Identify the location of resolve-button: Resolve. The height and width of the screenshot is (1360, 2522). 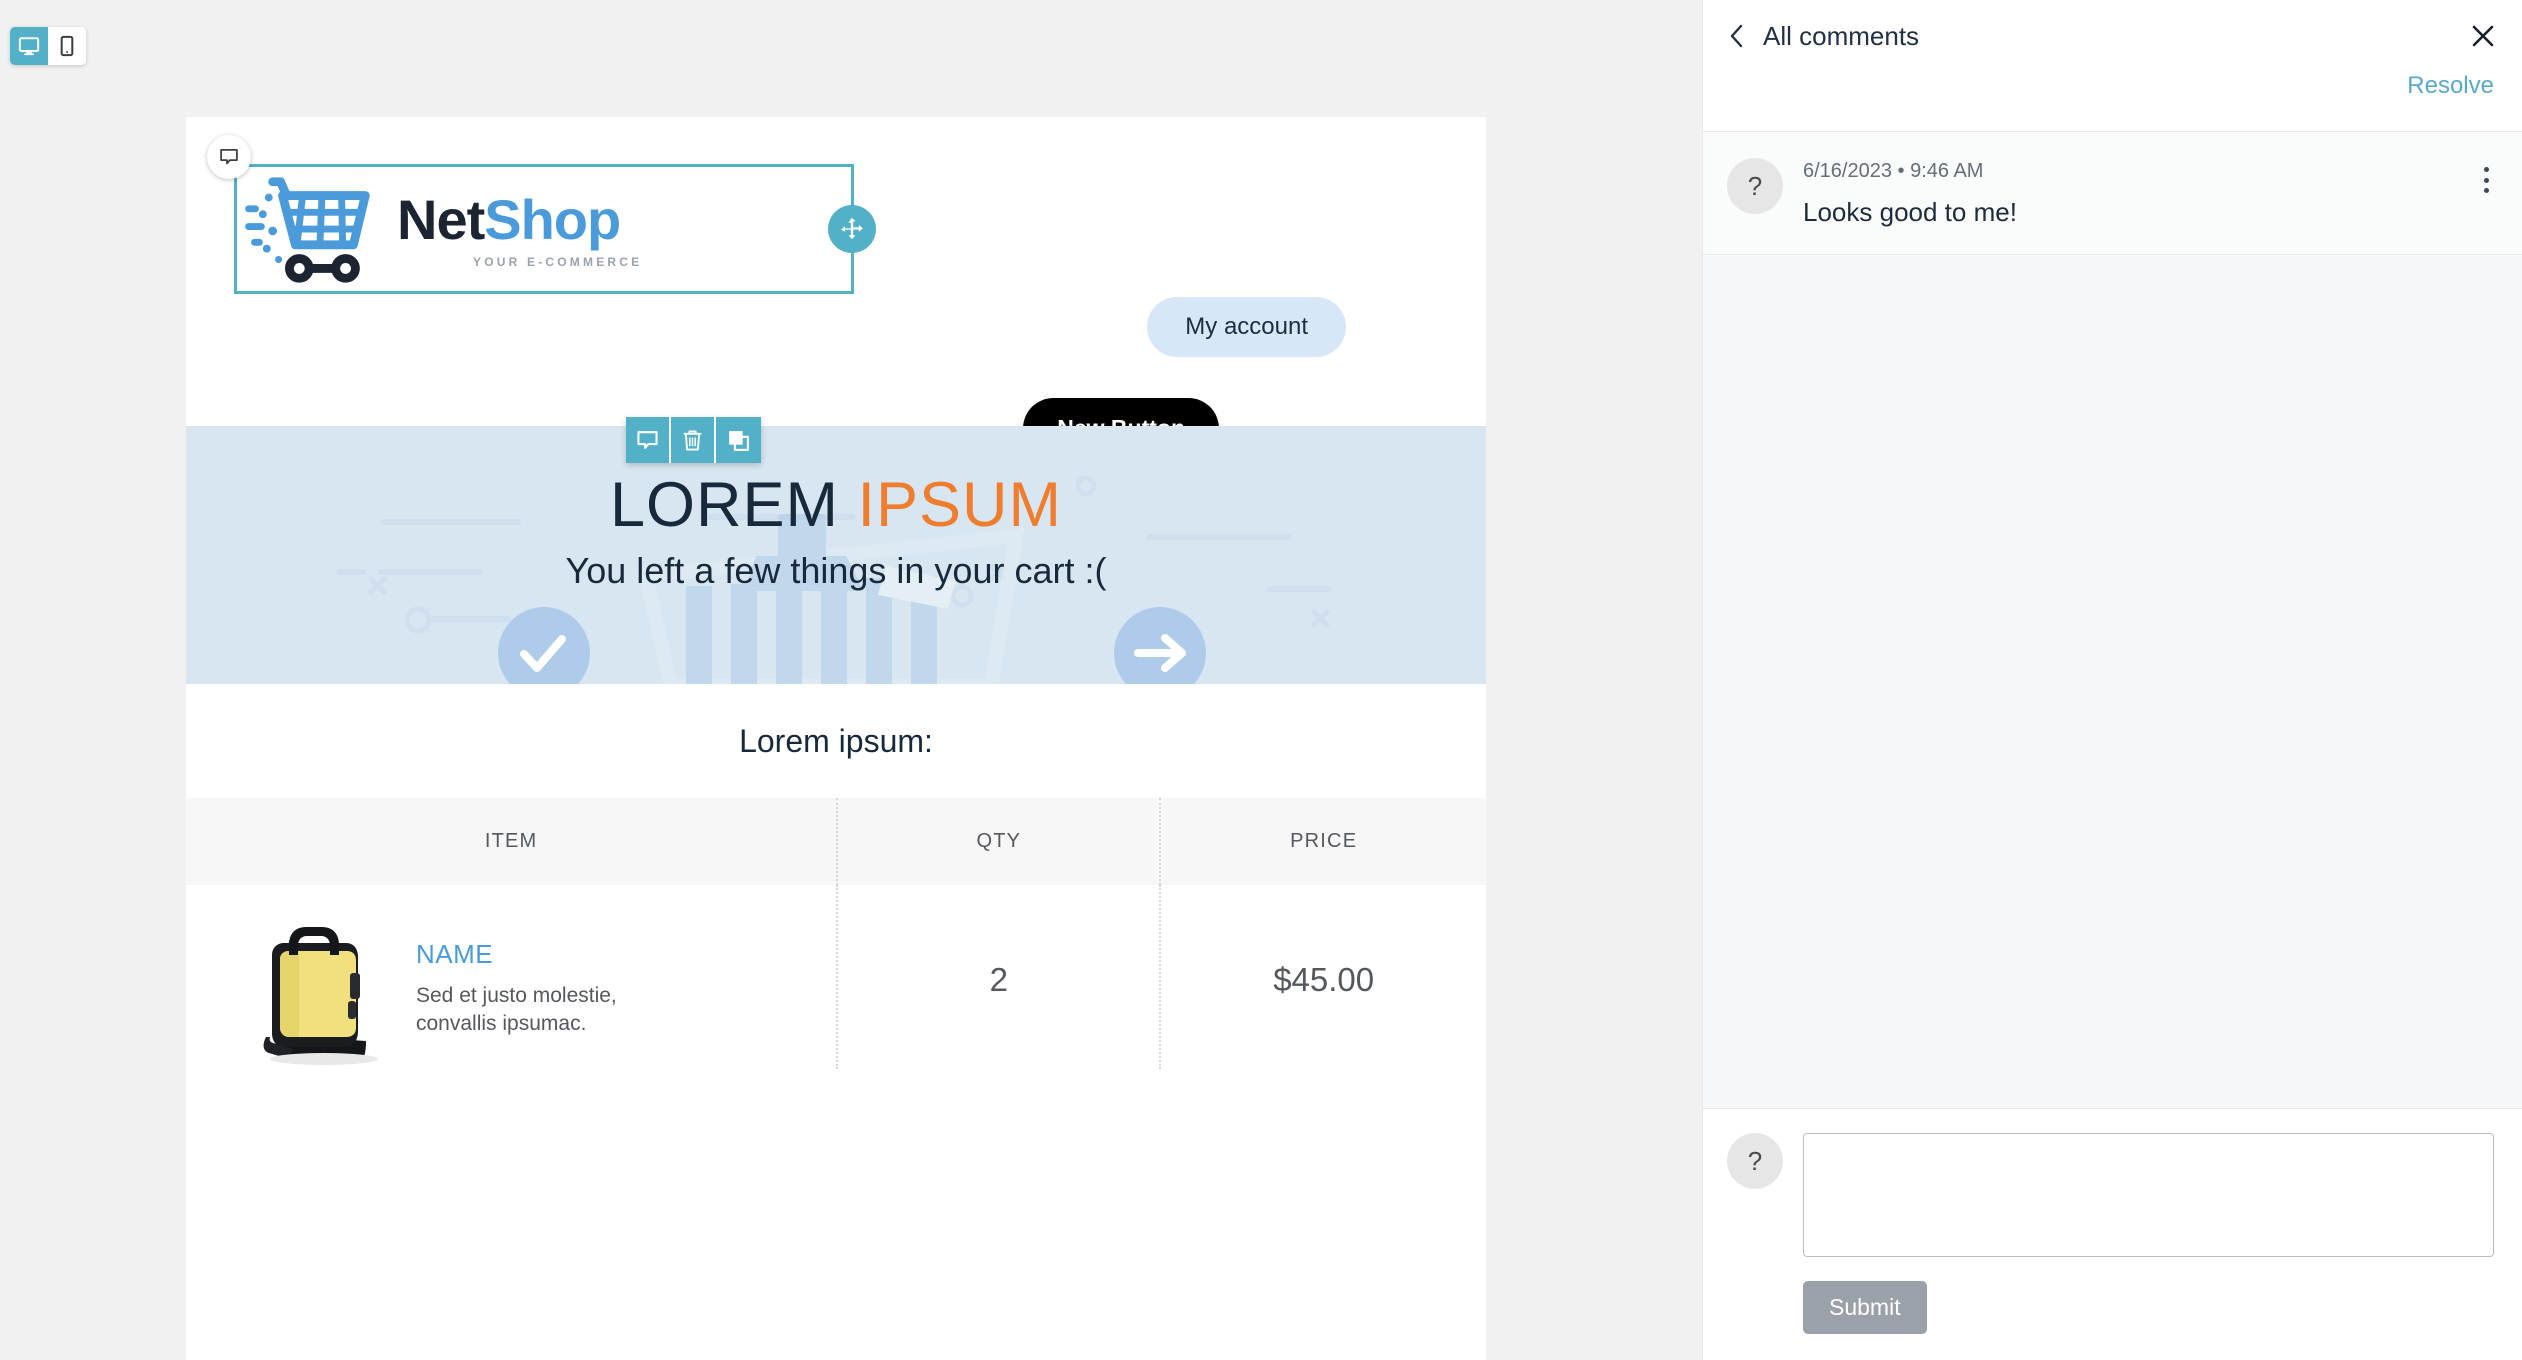
(2450, 86).